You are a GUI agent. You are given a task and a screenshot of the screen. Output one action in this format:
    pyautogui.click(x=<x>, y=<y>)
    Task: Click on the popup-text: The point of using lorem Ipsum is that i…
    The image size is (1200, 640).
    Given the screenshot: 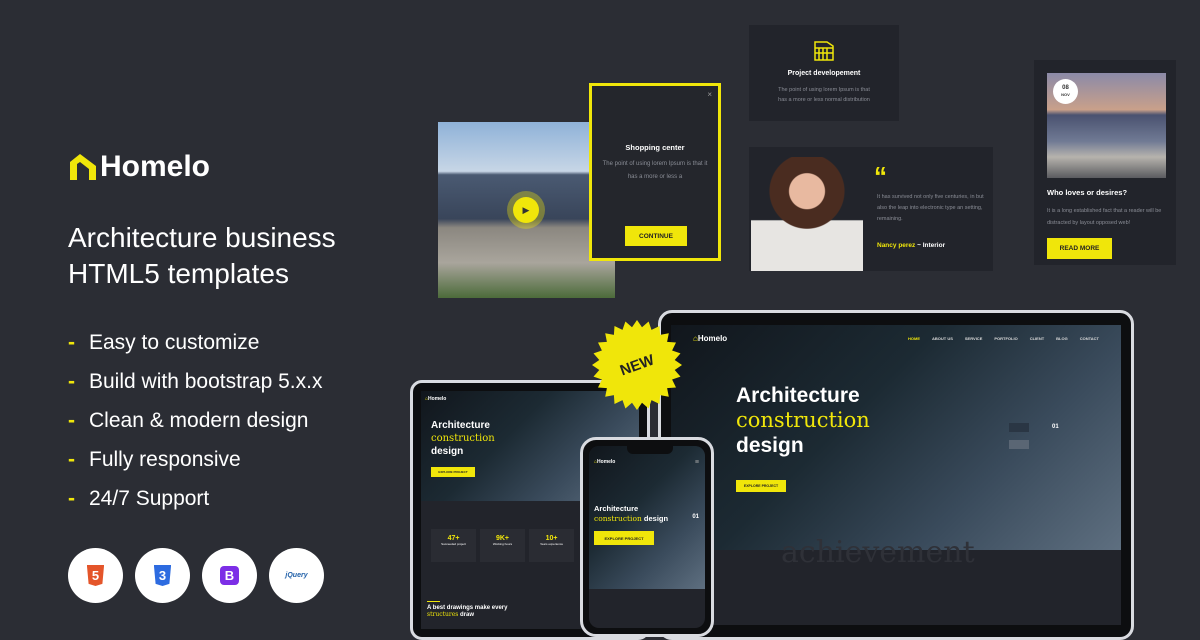 What is the action you would take?
    pyautogui.click(x=655, y=170)
    